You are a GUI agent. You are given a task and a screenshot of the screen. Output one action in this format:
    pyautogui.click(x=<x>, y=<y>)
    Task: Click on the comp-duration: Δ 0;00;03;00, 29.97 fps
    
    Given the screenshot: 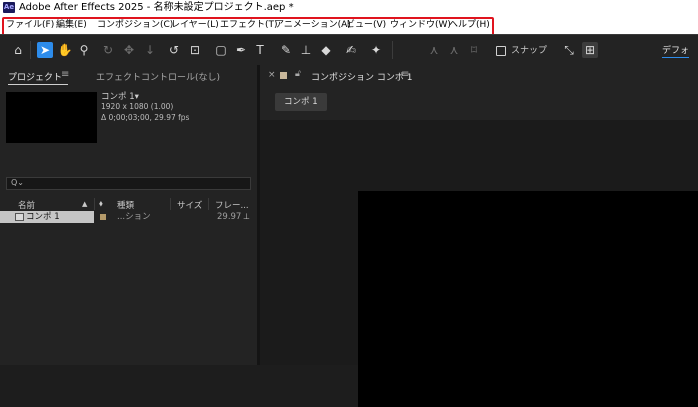 What is the action you would take?
    pyautogui.click(x=145, y=117)
    